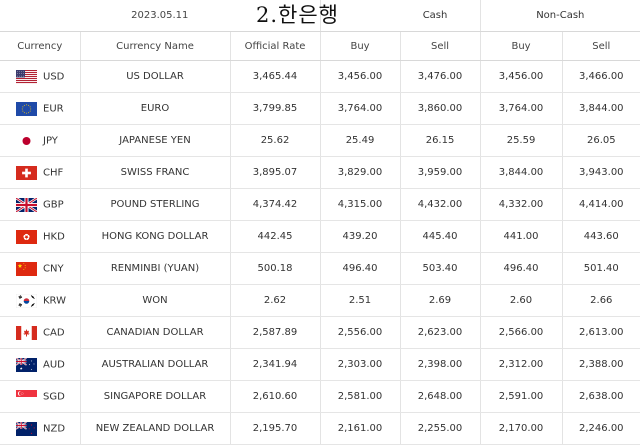 The width and height of the screenshot is (640, 448). Describe the element at coordinates (297, 15) in the screenshot. I see `overlay-title: 2.한은행` at that location.